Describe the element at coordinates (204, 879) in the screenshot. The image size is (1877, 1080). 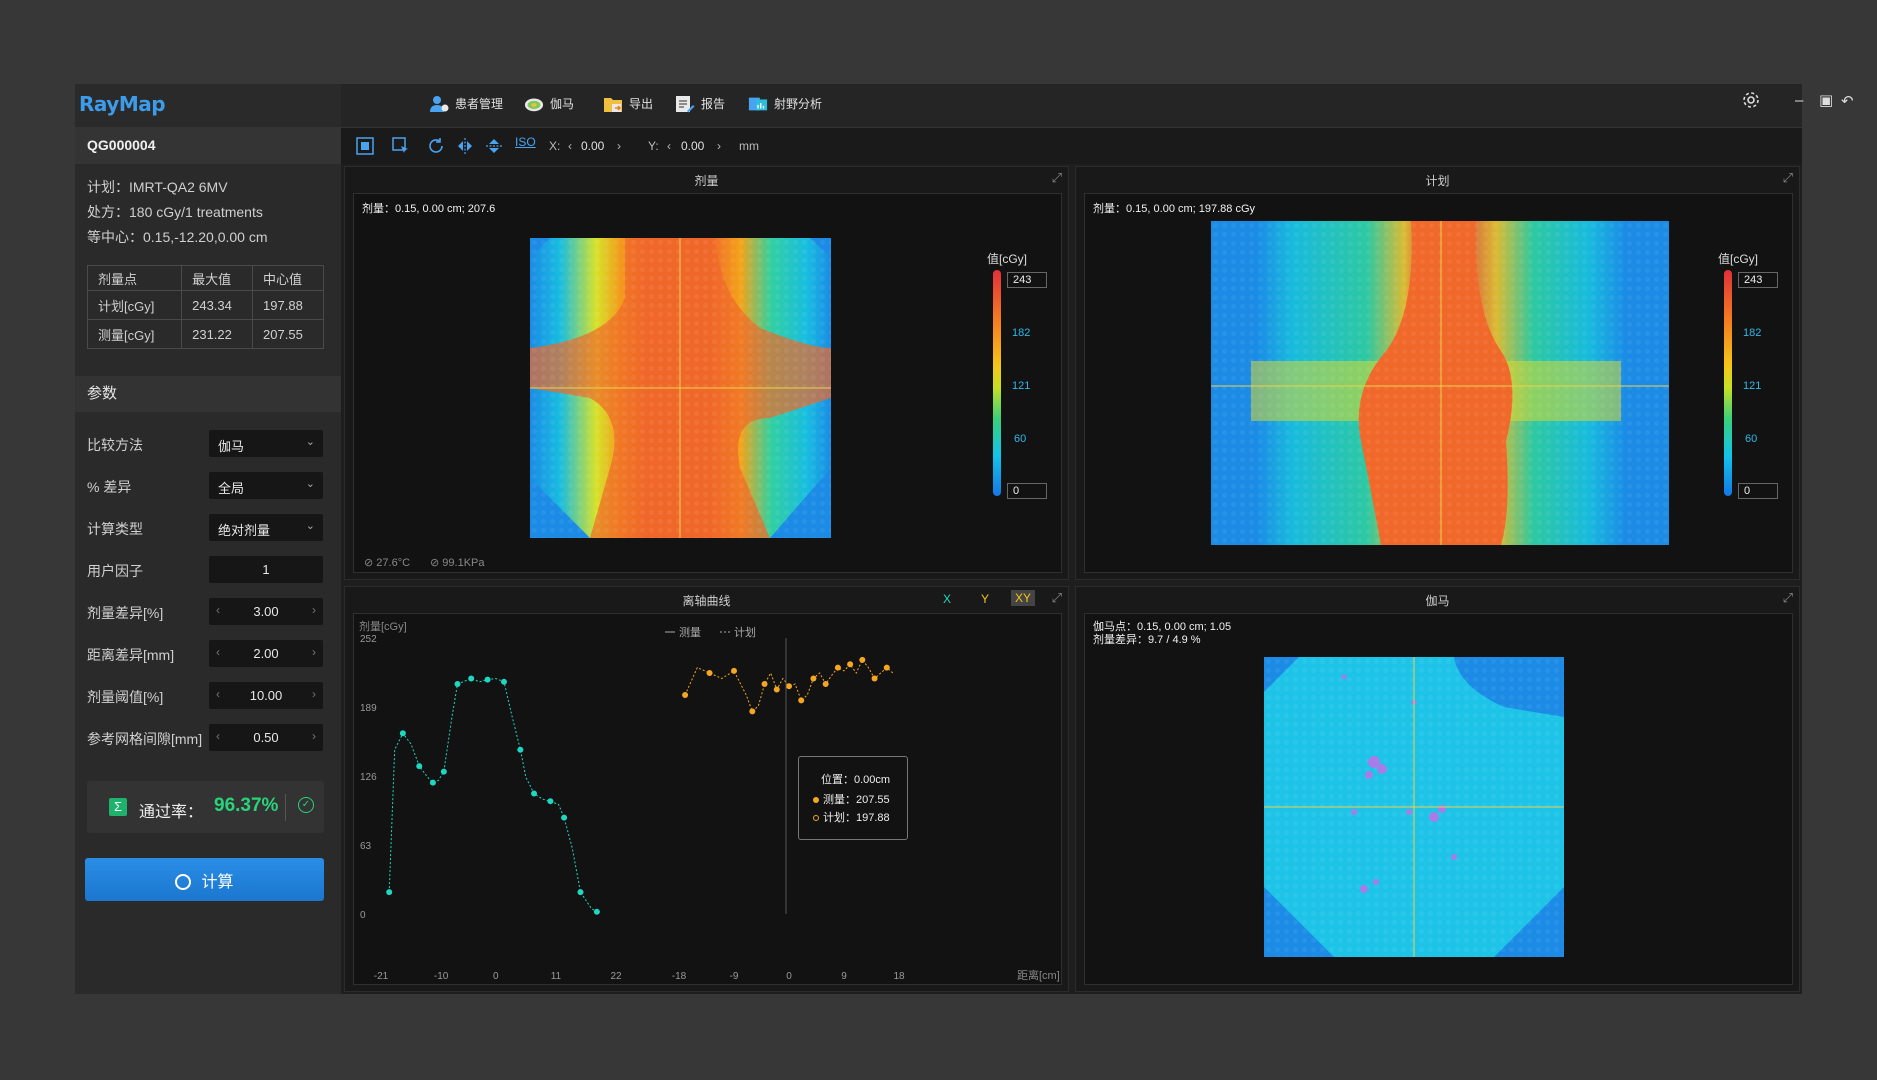
I see `calculate-button: 计算` at that location.